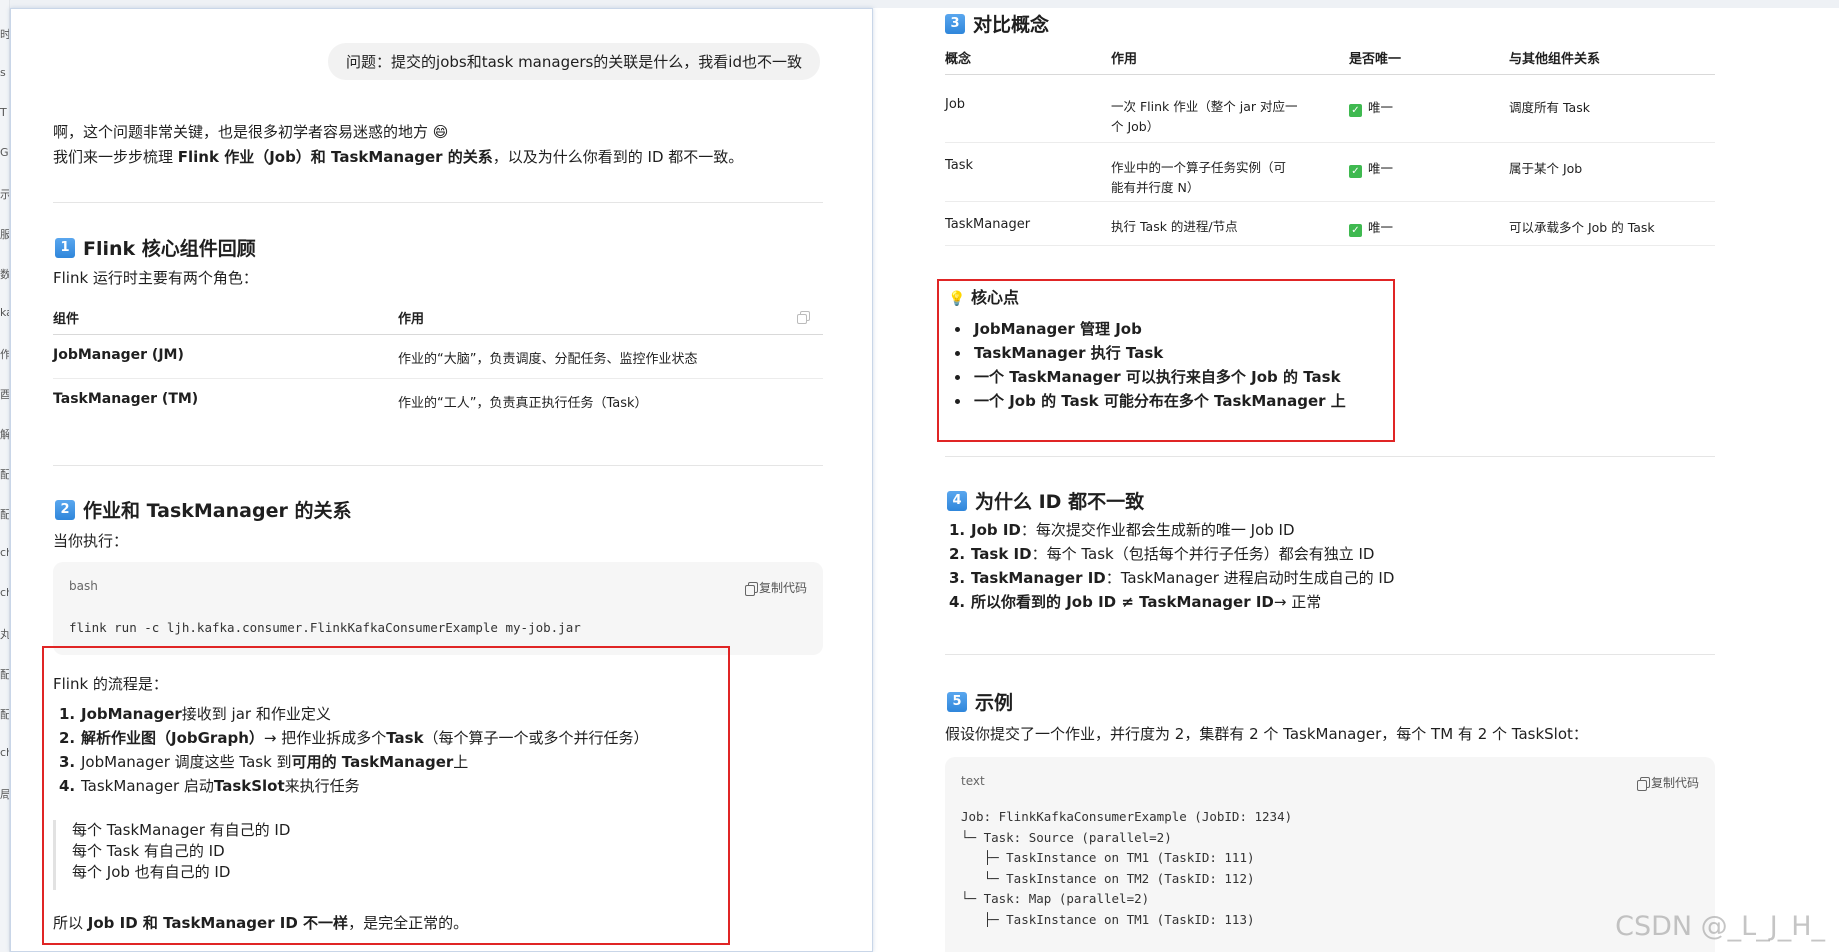 The width and height of the screenshot is (1839, 952). What do you see at coordinates (4, 72) in the screenshot?
I see `sidebar-strip-label: s` at bounding box center [4, 72].